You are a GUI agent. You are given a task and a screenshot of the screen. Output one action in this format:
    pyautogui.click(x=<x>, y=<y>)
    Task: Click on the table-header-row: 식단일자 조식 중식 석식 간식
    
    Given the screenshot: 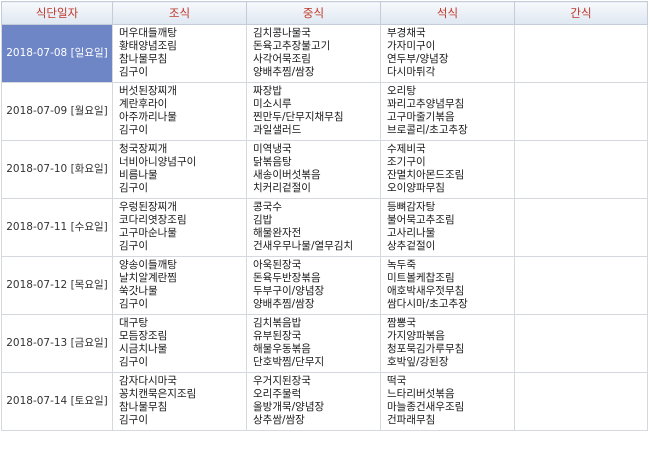 What is the action you would take?
    pyautogui.click(x=324, y=13)
    